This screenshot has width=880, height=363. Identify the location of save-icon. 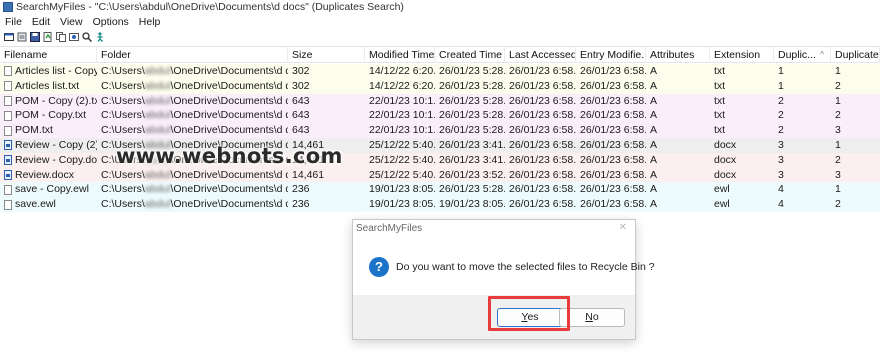
(35, 36).